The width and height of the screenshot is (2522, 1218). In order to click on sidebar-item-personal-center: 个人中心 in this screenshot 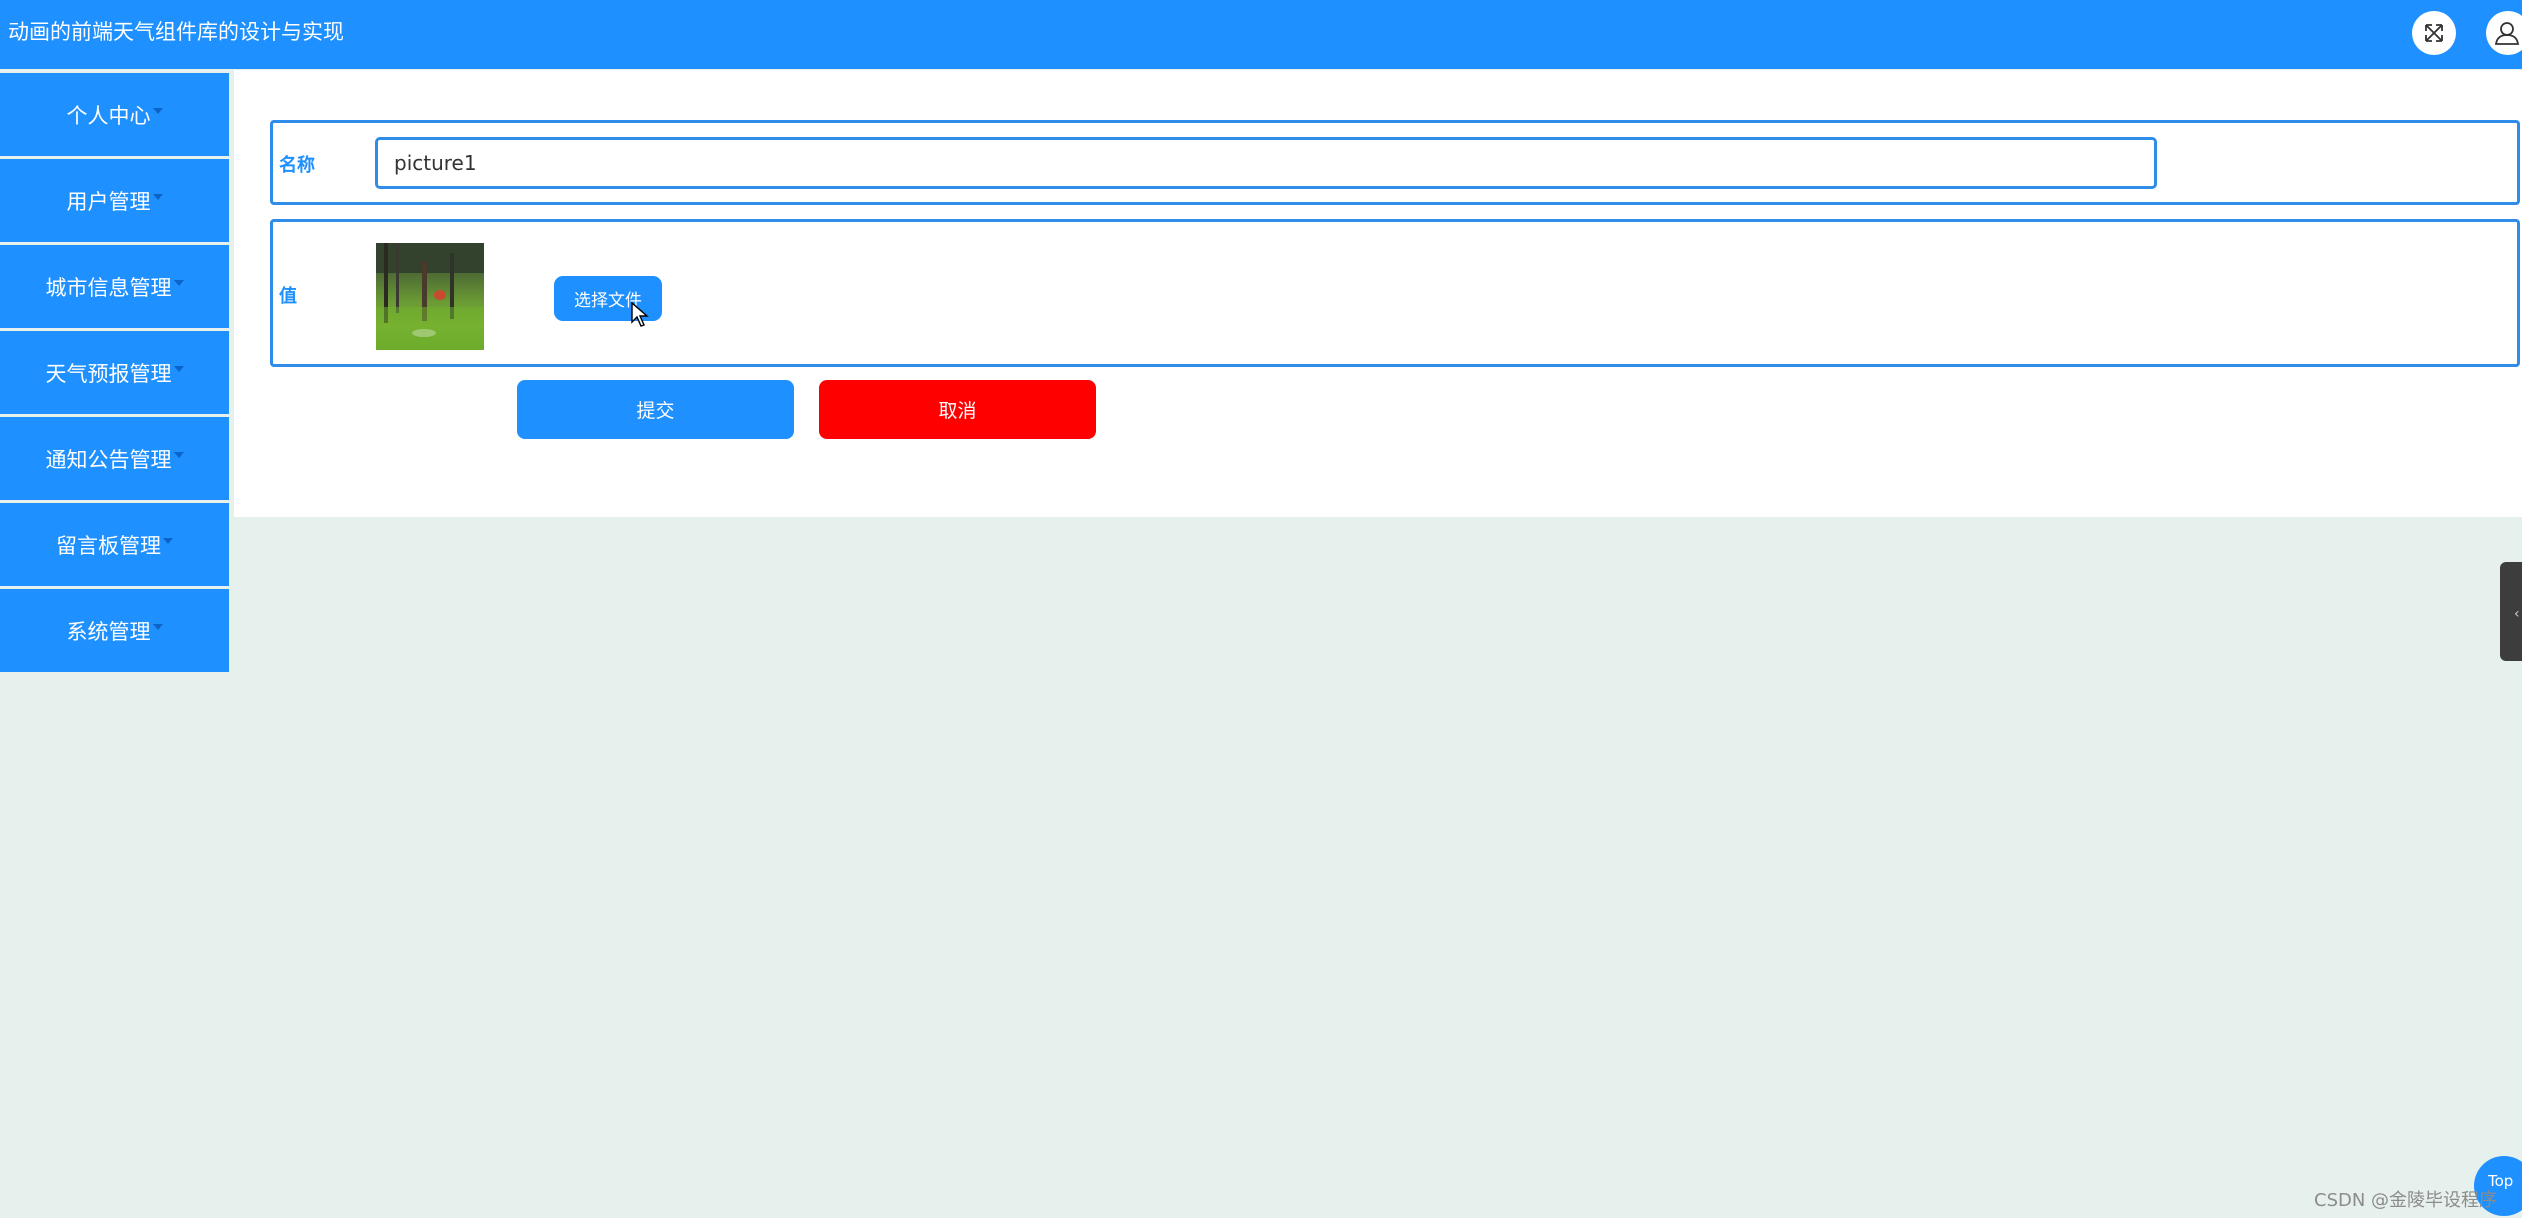, I will do `click(114, 114)`.